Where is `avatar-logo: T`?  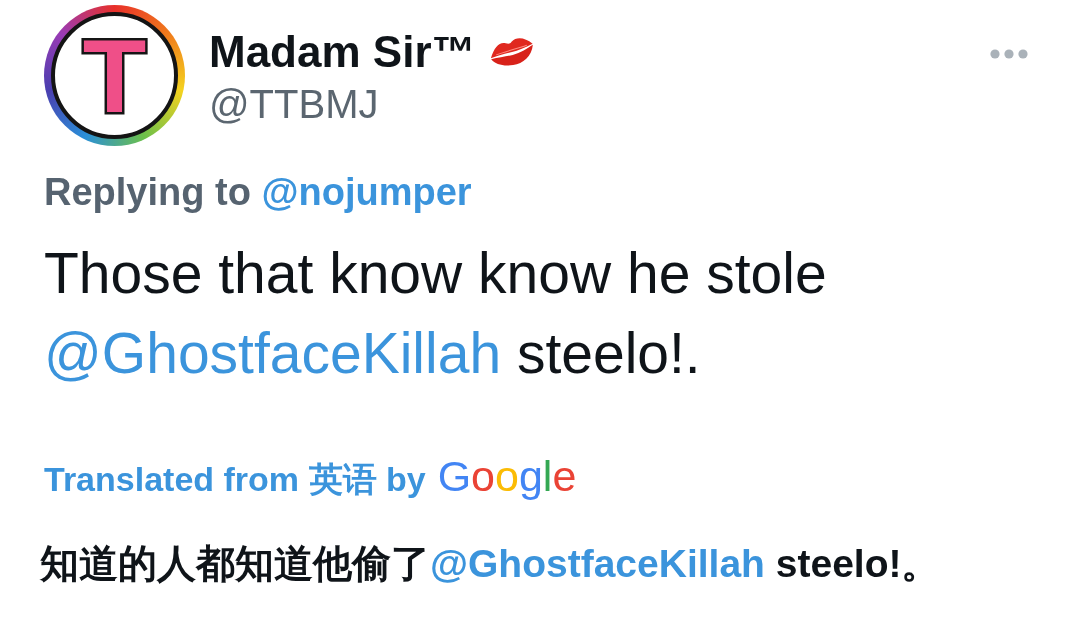
avatar-logo: T is located at coordinates (114, 75).